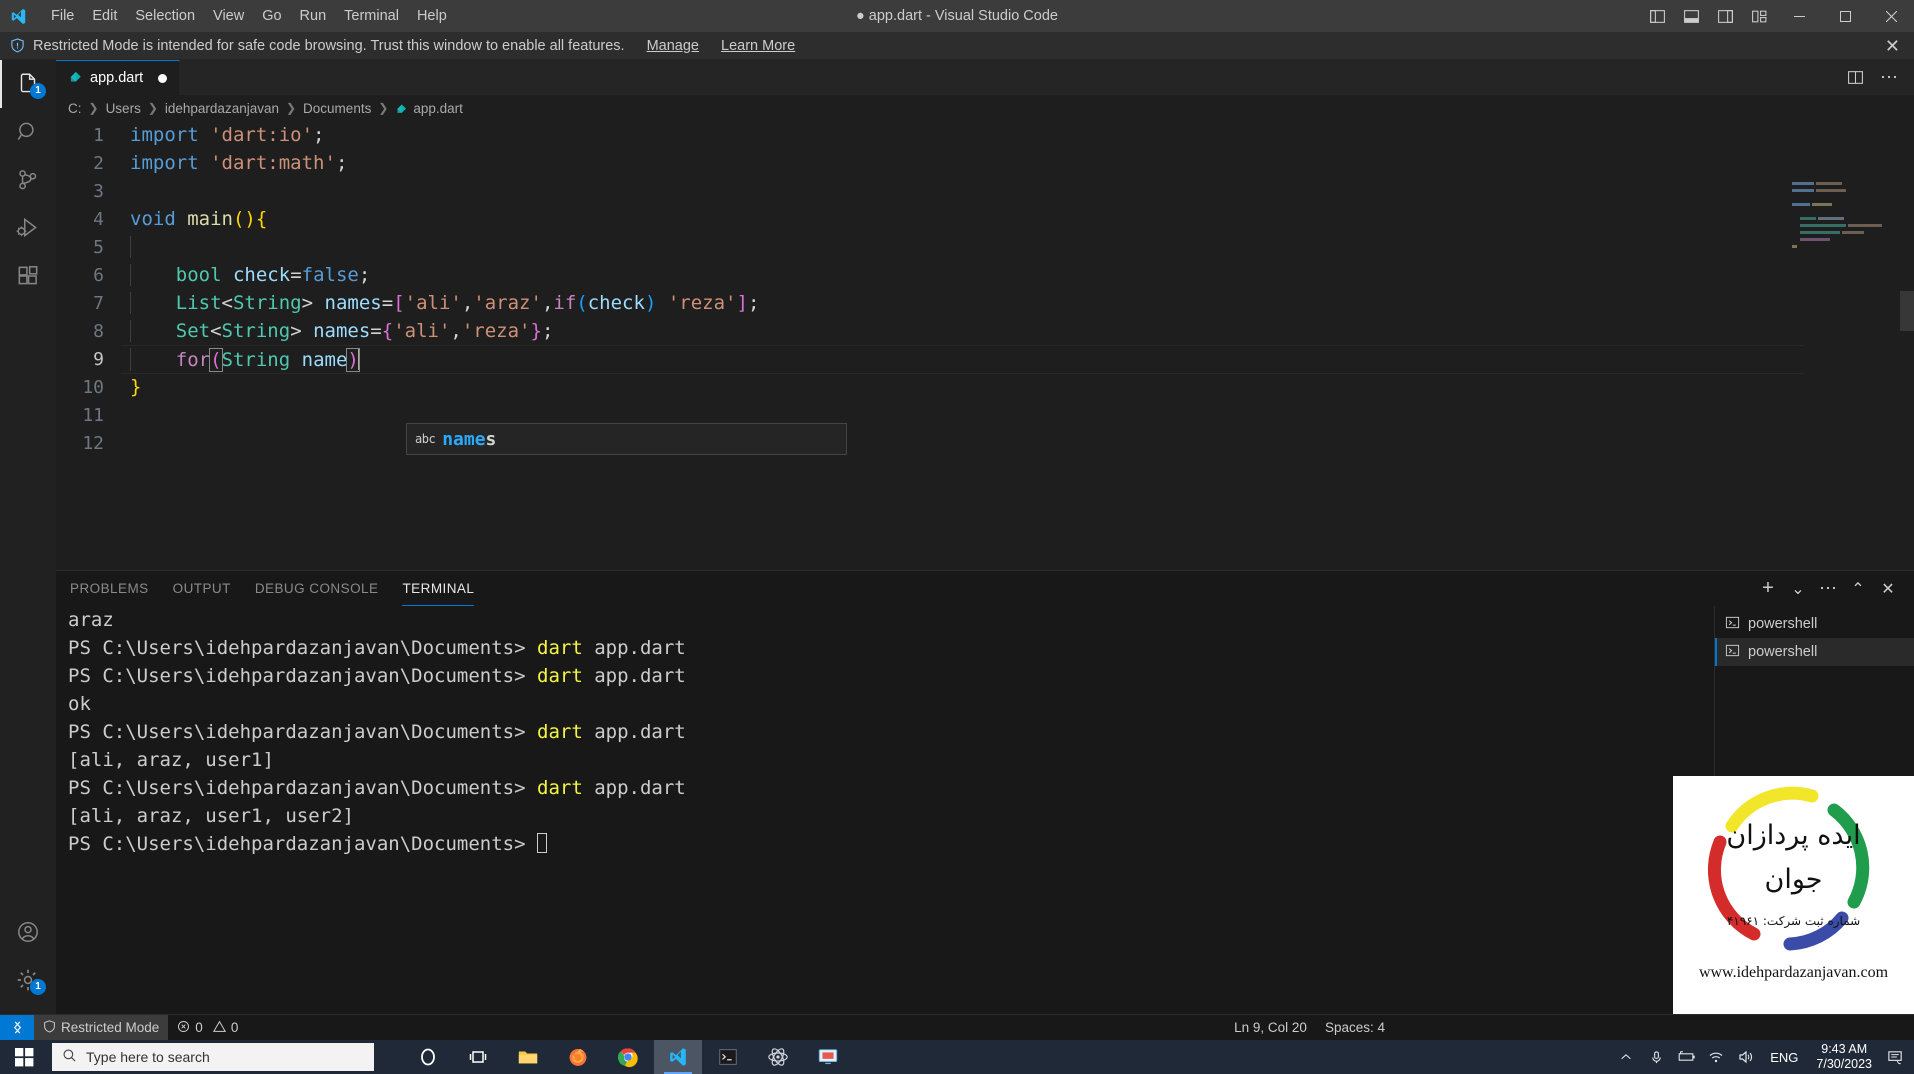 The width and height of the screenshot is (1914, 1074). What do you see at coordinates (678, 1057) in the screenshot?
I see `vscode-icon` at bounding box center [678, 1057].